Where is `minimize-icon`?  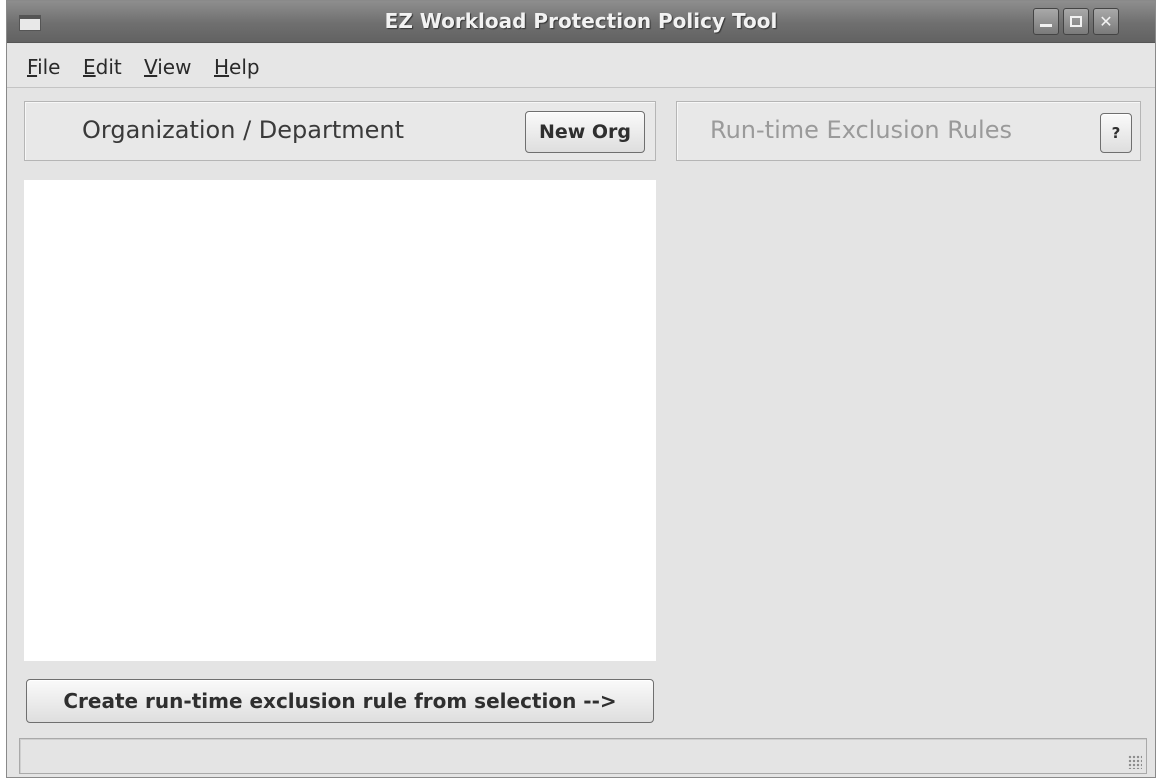 minimize-icon is located at coordinates (1046, 25).